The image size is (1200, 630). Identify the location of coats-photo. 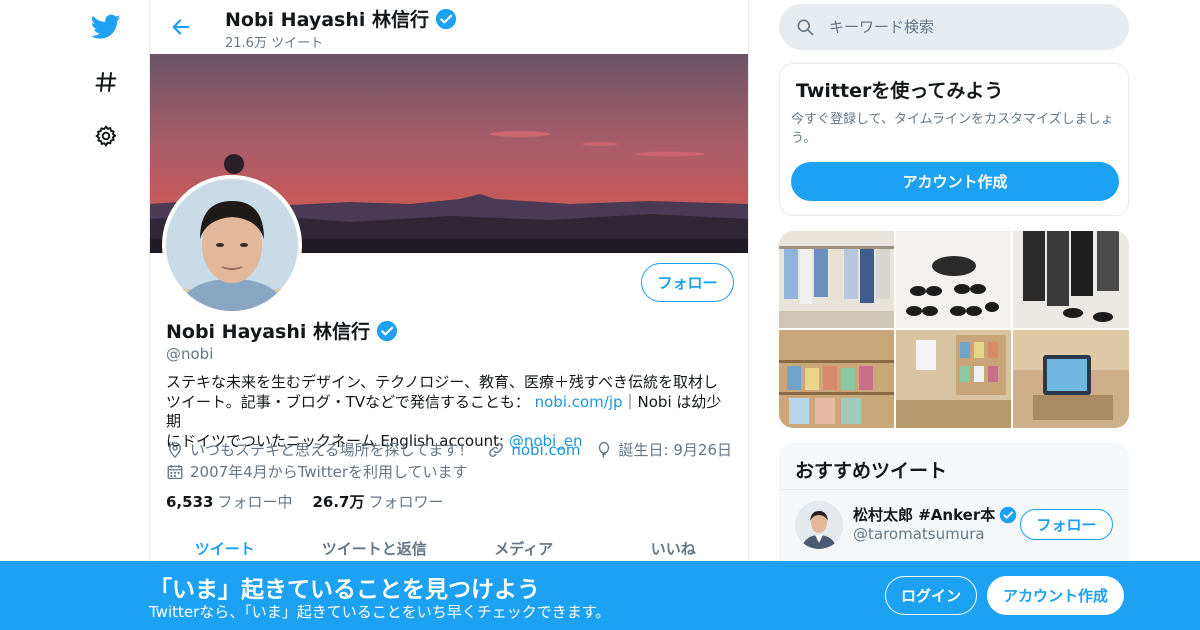
(1071, 279).